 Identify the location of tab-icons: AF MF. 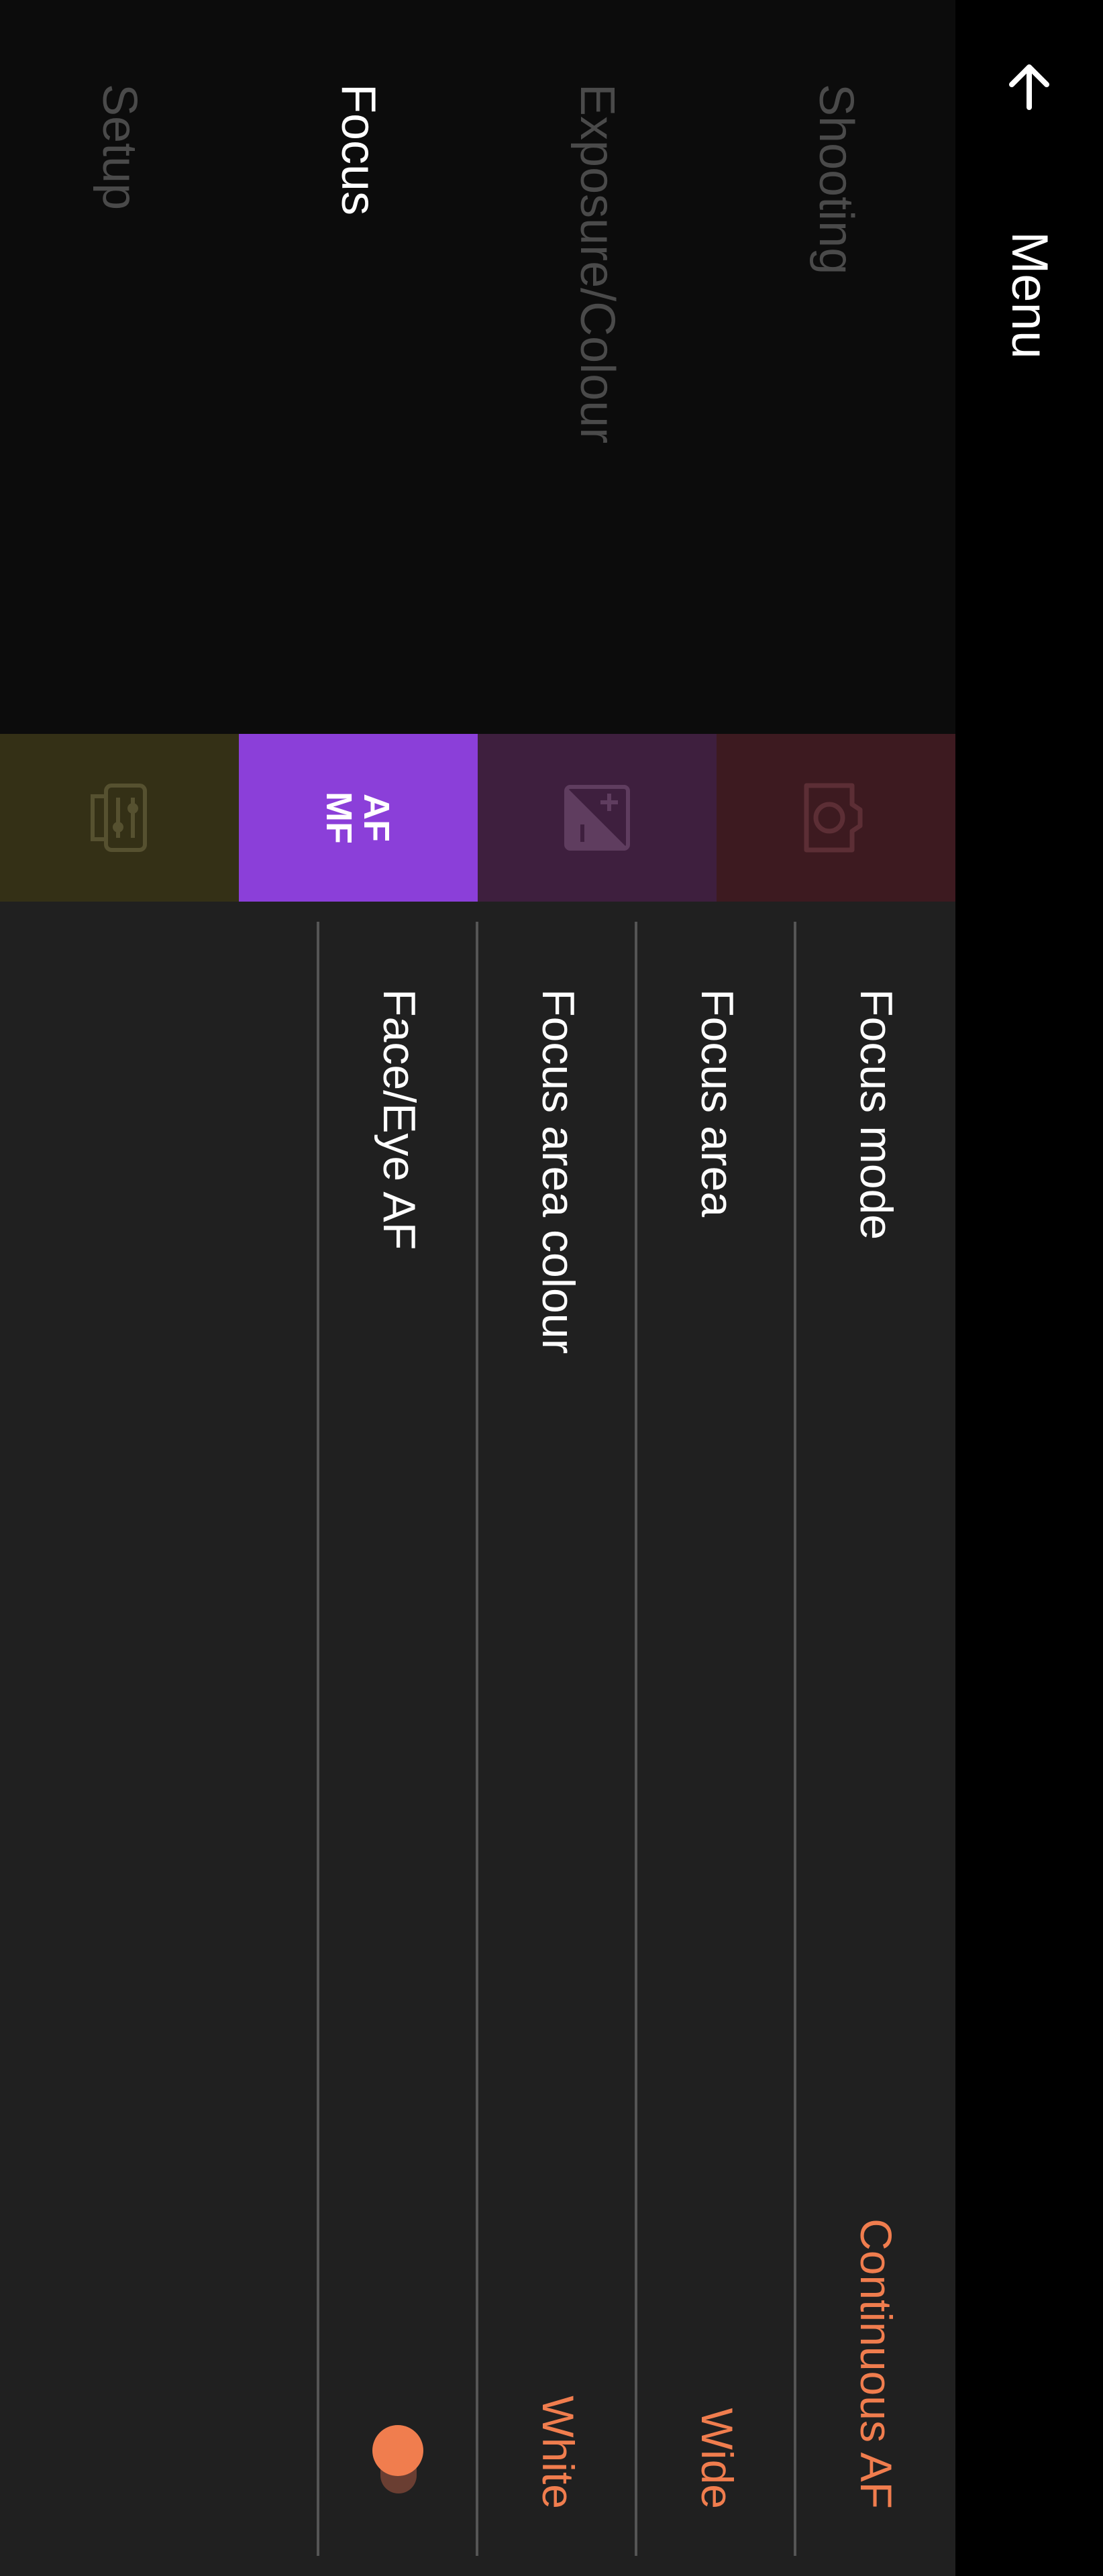
(478, 818).